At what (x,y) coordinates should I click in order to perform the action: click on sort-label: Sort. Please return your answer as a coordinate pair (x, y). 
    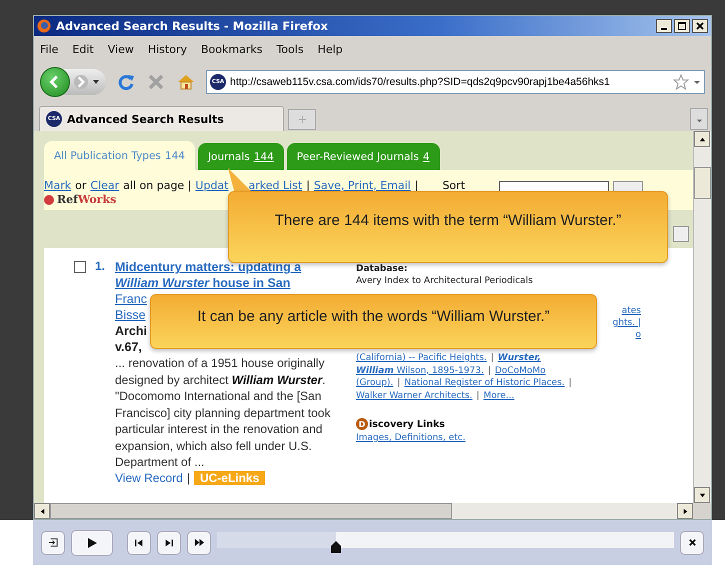
    Looking at the image, I should click on (454, 185).